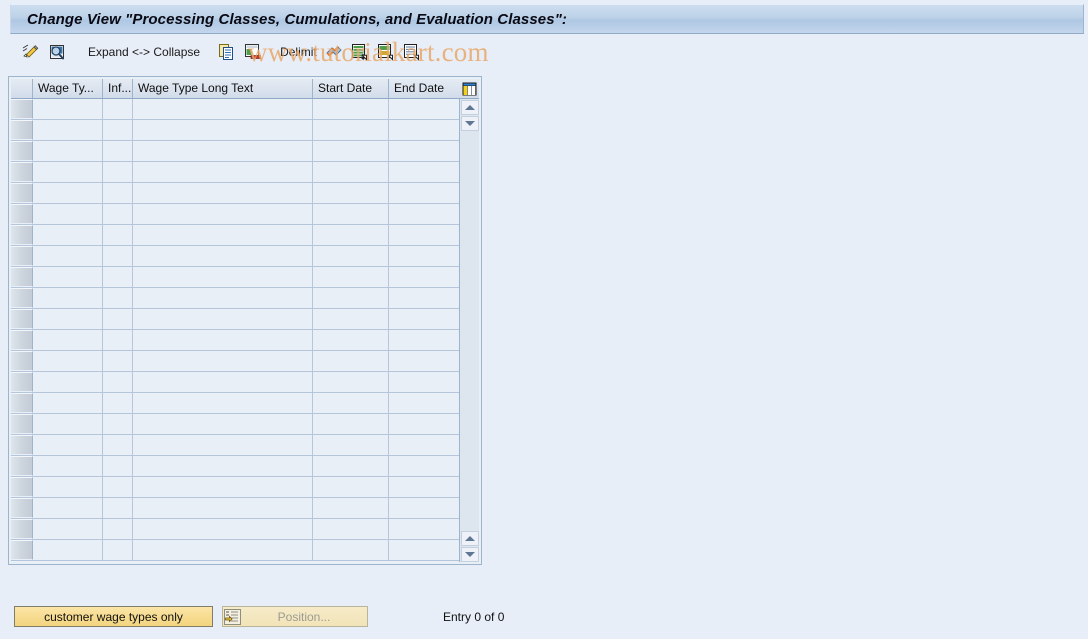 The width and height of the screenshot is (1088, 639). I want to click on scroll-up-button, so click(469, 107).